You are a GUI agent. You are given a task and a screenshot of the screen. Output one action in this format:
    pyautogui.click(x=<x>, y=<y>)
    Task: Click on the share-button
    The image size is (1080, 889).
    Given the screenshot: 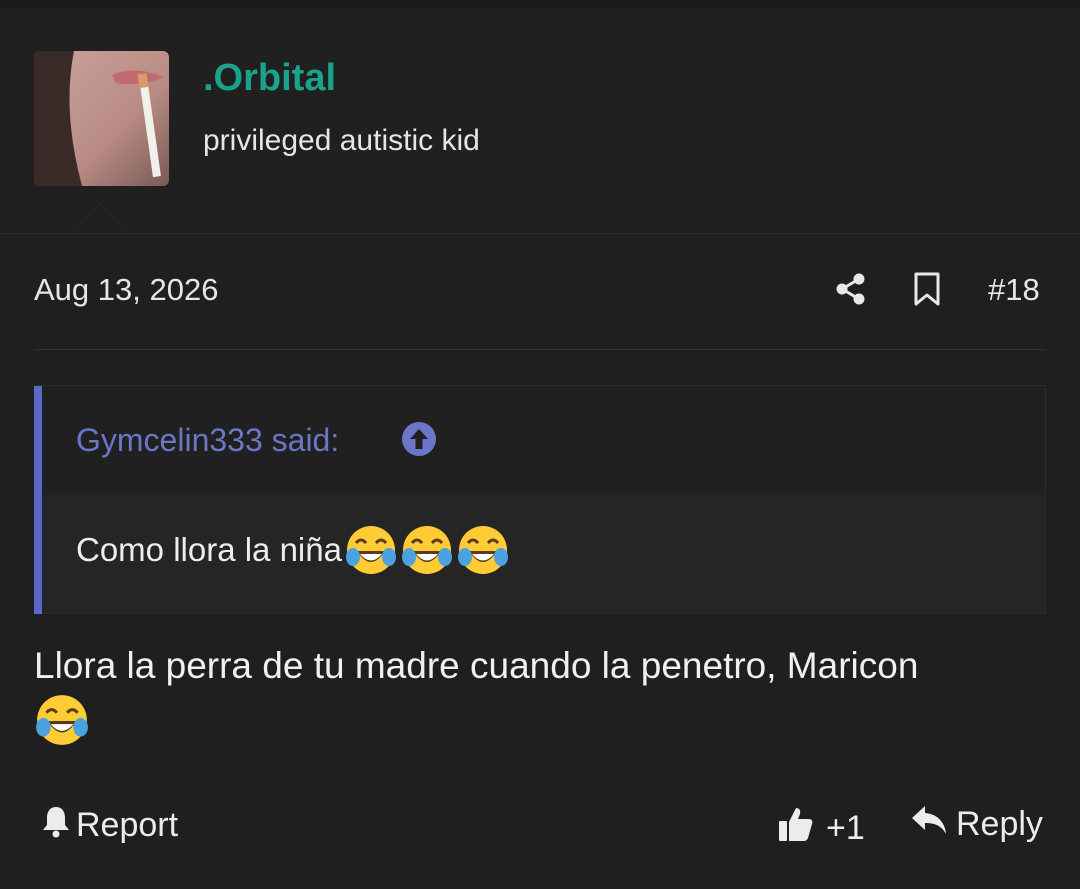 What is the action you would take?
    pyautogui.click(x=851, y=291)
    